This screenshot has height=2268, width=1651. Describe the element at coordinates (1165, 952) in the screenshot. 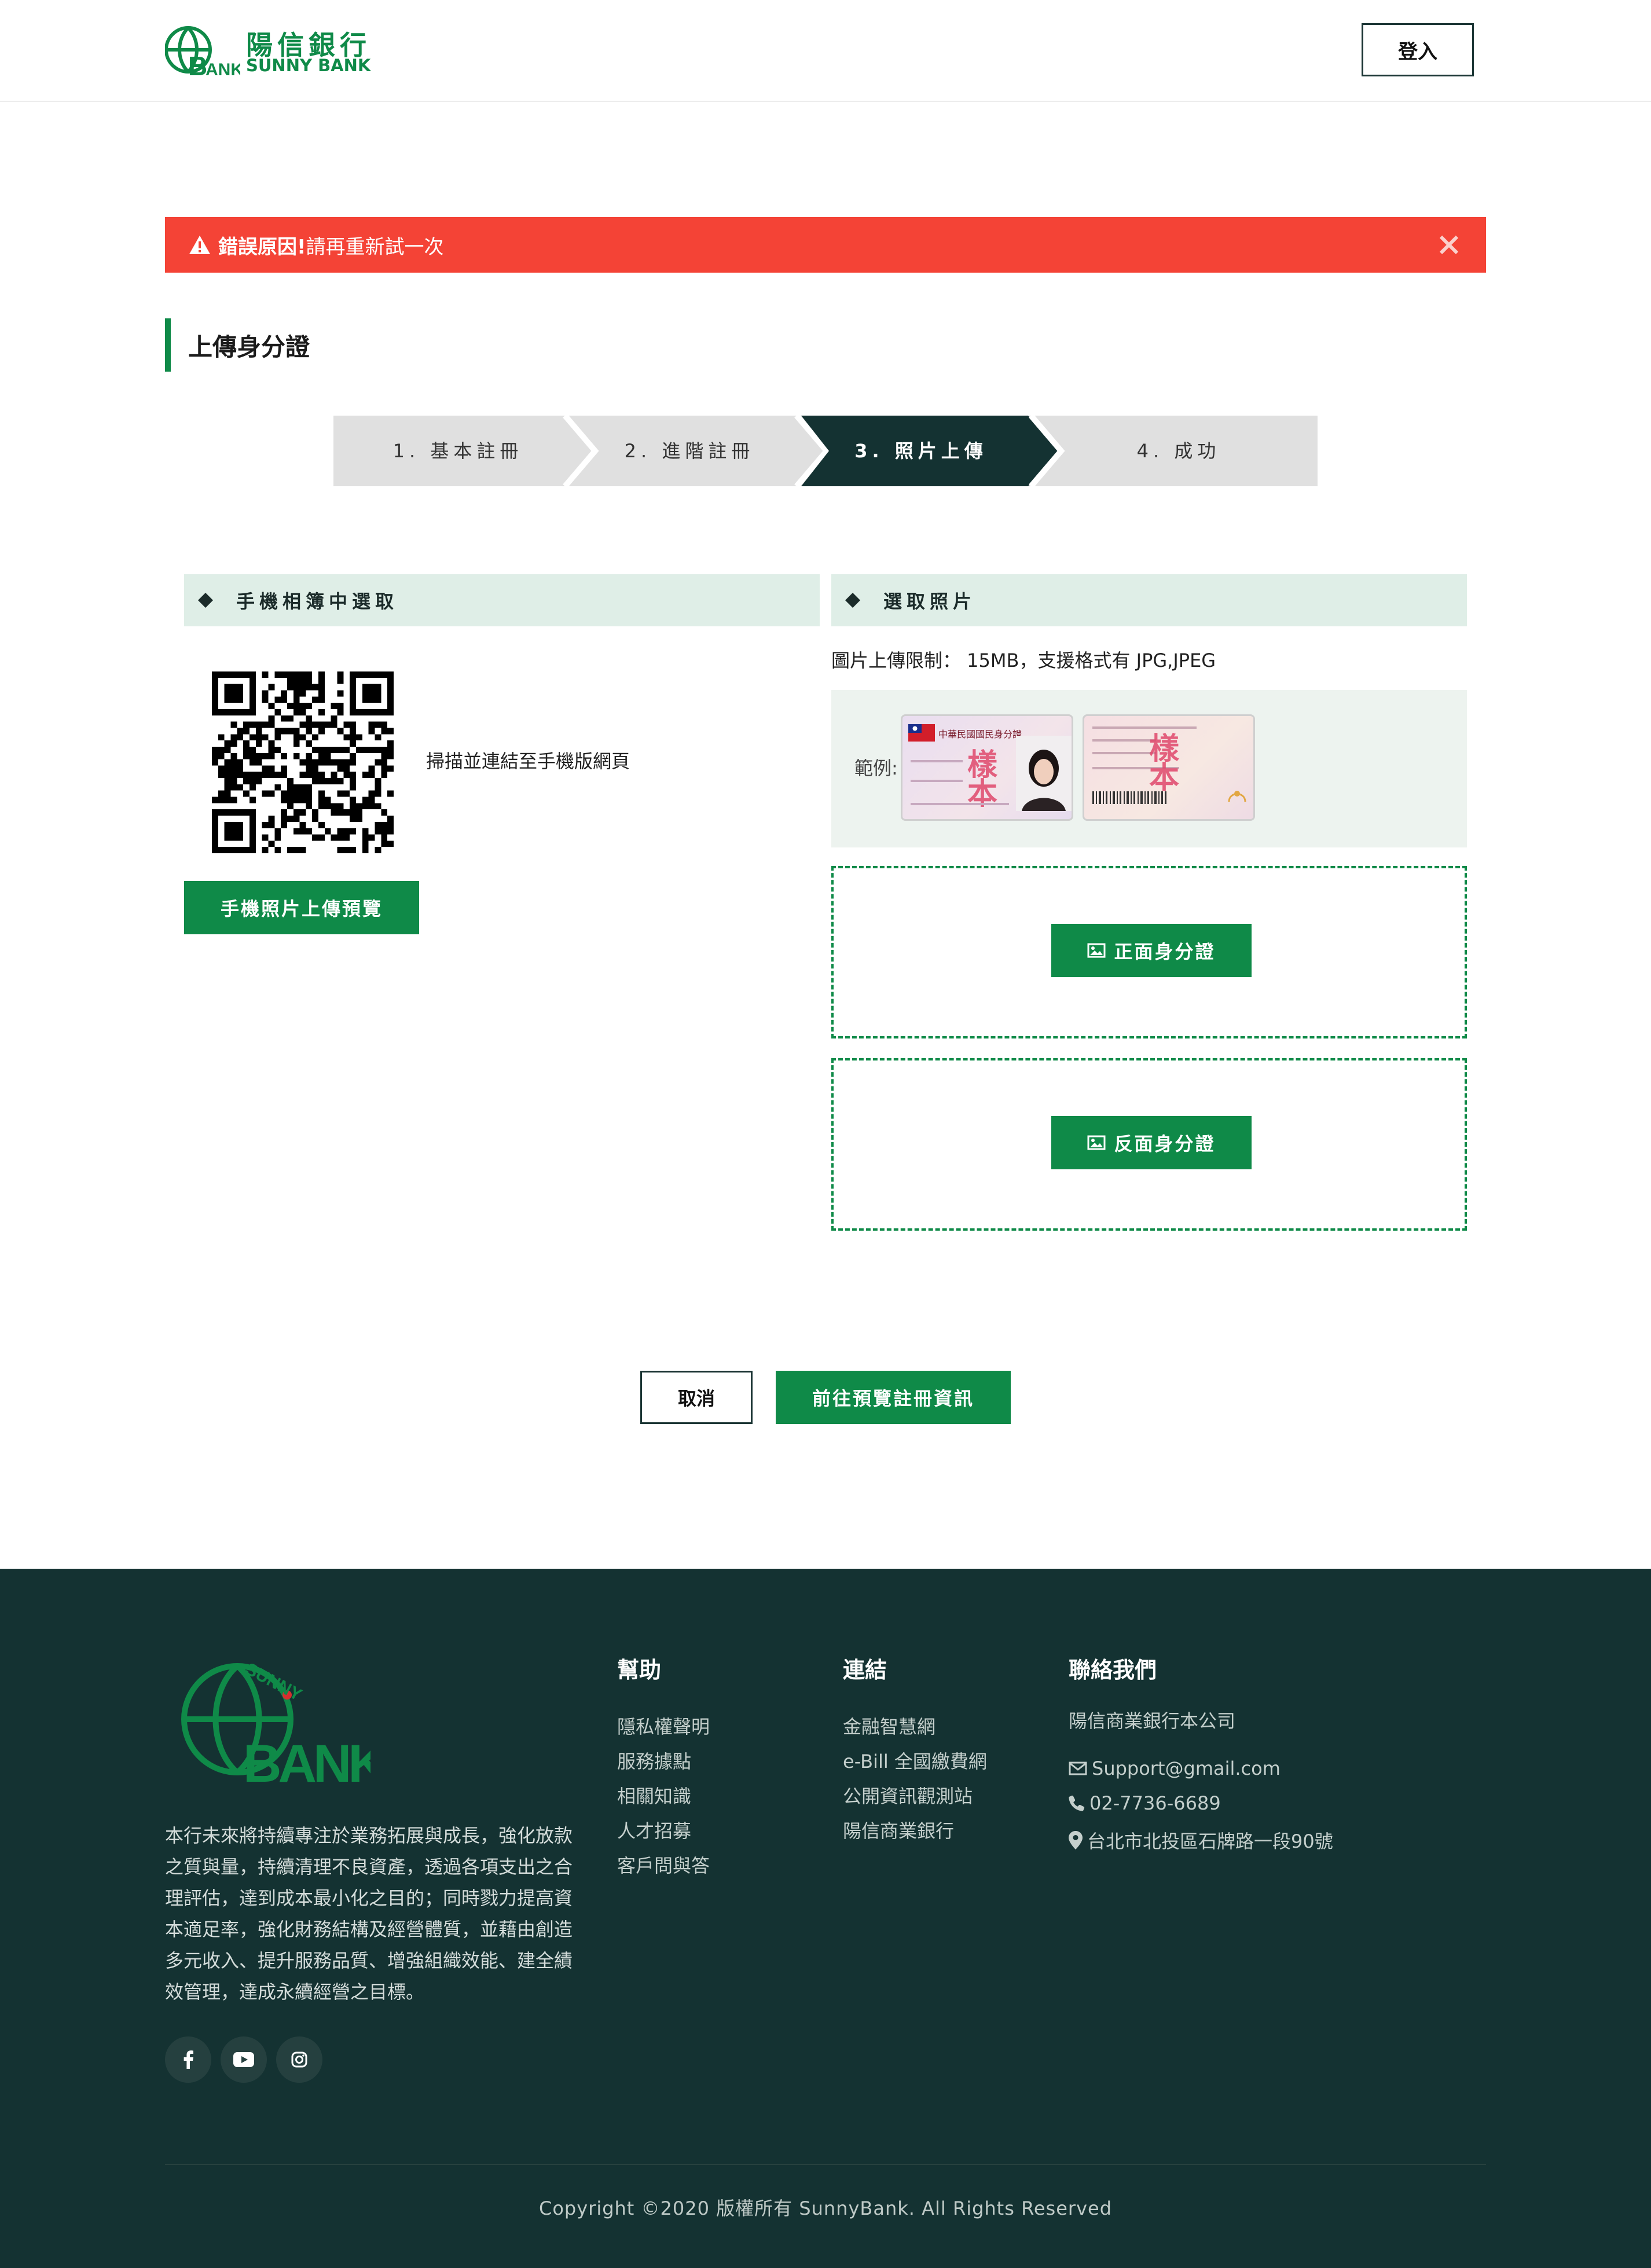

I see `upload-front-id-label: 正面身分證` at that location.